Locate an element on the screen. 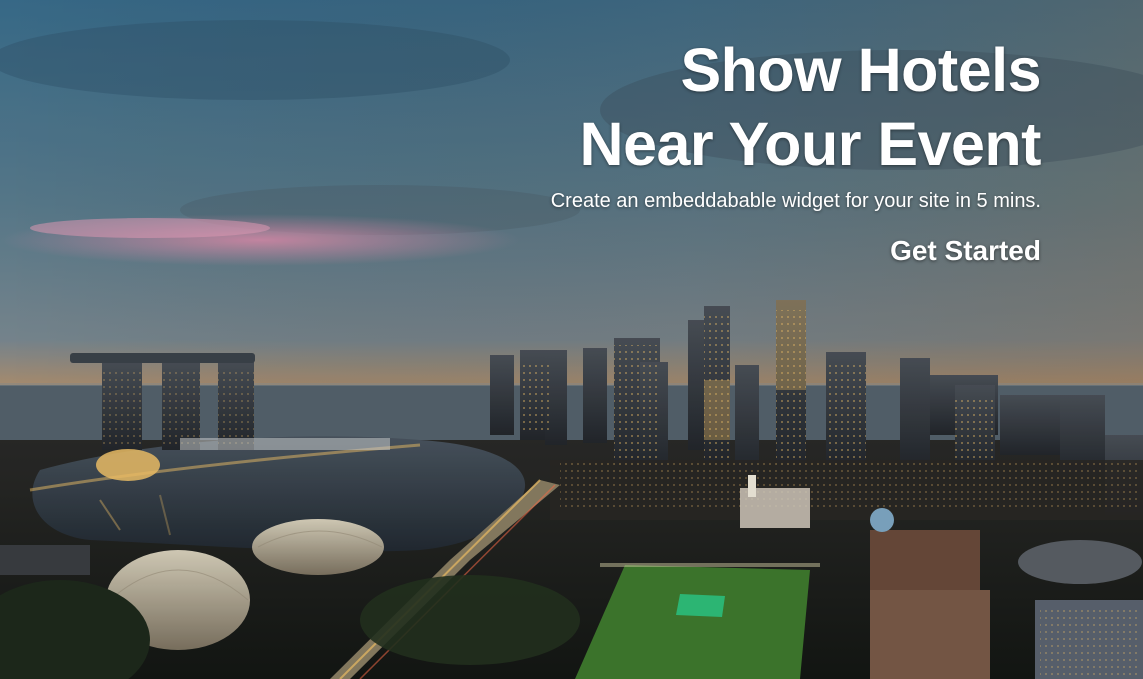 The height and width of the screenshot is (679, 1143). get-started-button: Get Started is located at coordinates (965, 251).